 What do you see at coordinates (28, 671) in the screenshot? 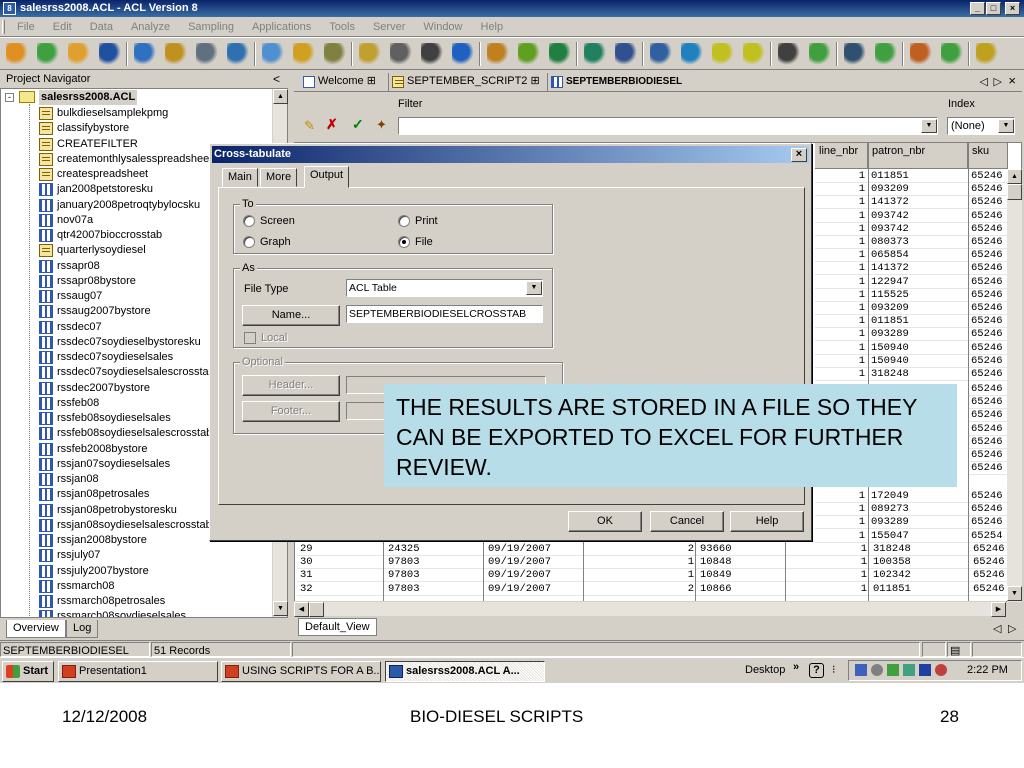
I see `start-button: Start` at bounding box center [28, 671].